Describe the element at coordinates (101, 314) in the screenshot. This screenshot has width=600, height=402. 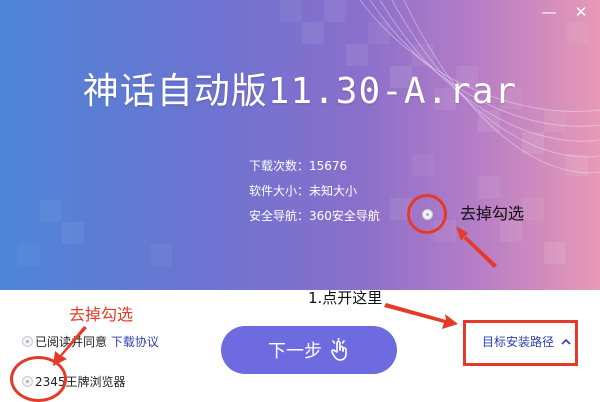
I see `annotation-uncheck-left: 去掉勾选` at that location.